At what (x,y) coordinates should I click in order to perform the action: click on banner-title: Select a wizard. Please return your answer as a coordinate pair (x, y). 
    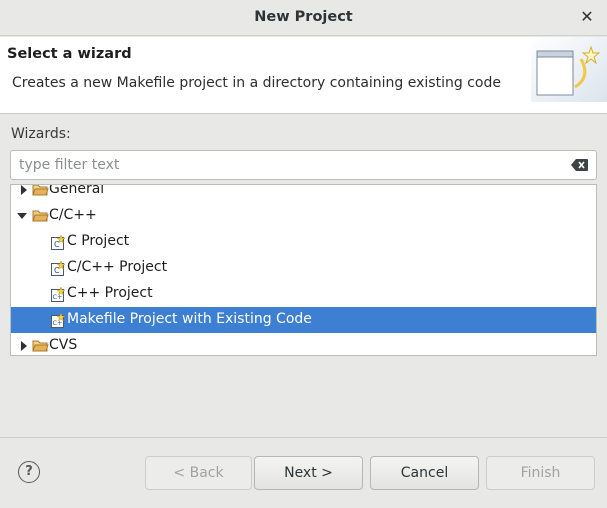
    Looking at the image, I should click on (69, 54).